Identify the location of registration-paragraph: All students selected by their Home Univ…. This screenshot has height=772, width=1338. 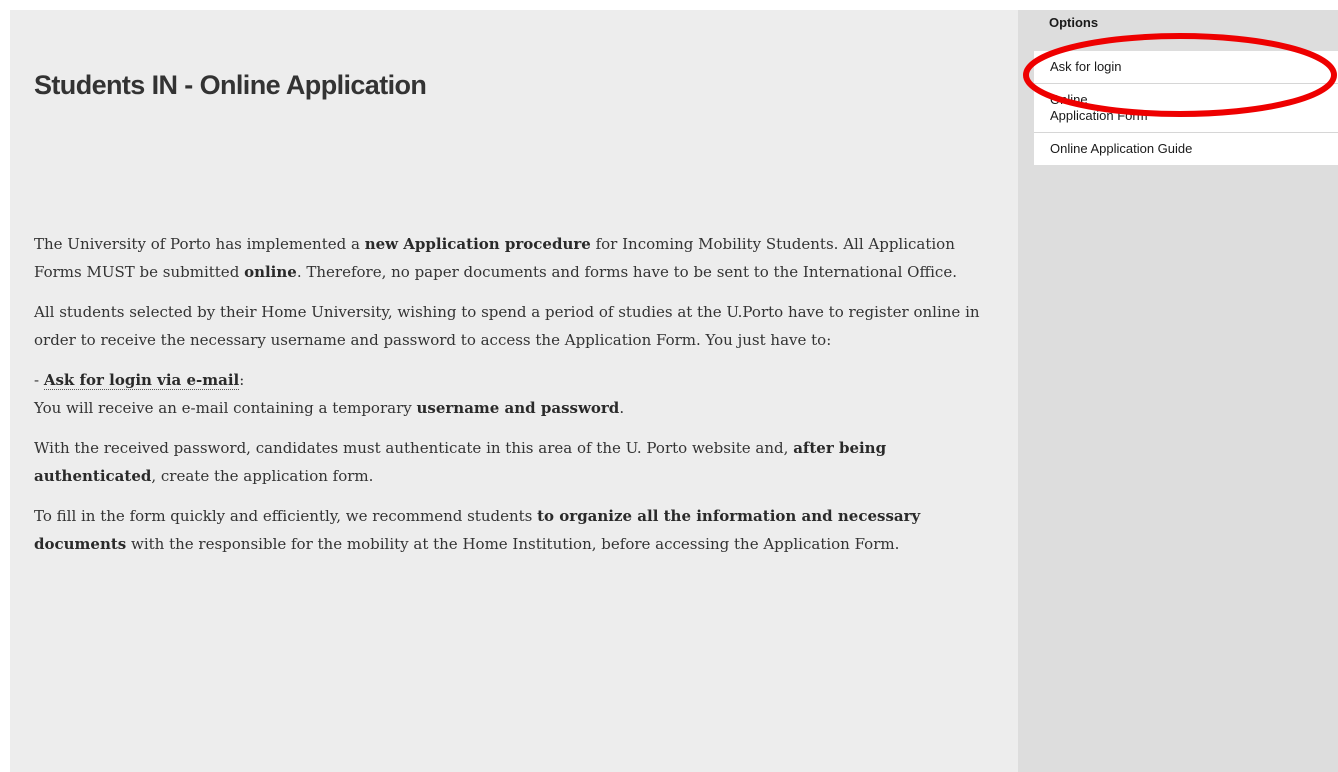
(507, 326).